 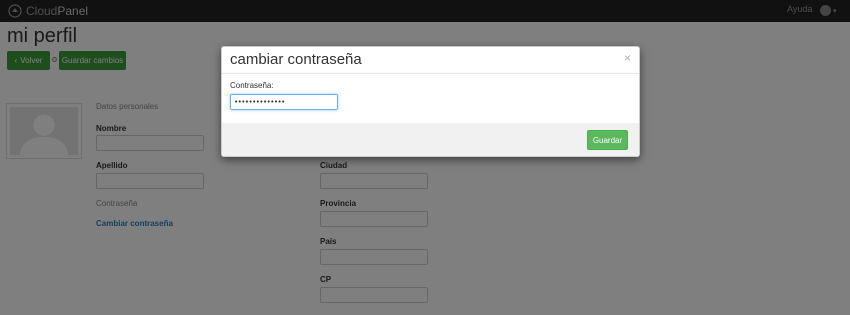 What do you see at coordinates (430, 60) in the screenshot?
I see `modal-header: cambiar contraseña ×` at bounding box center [430, 60].